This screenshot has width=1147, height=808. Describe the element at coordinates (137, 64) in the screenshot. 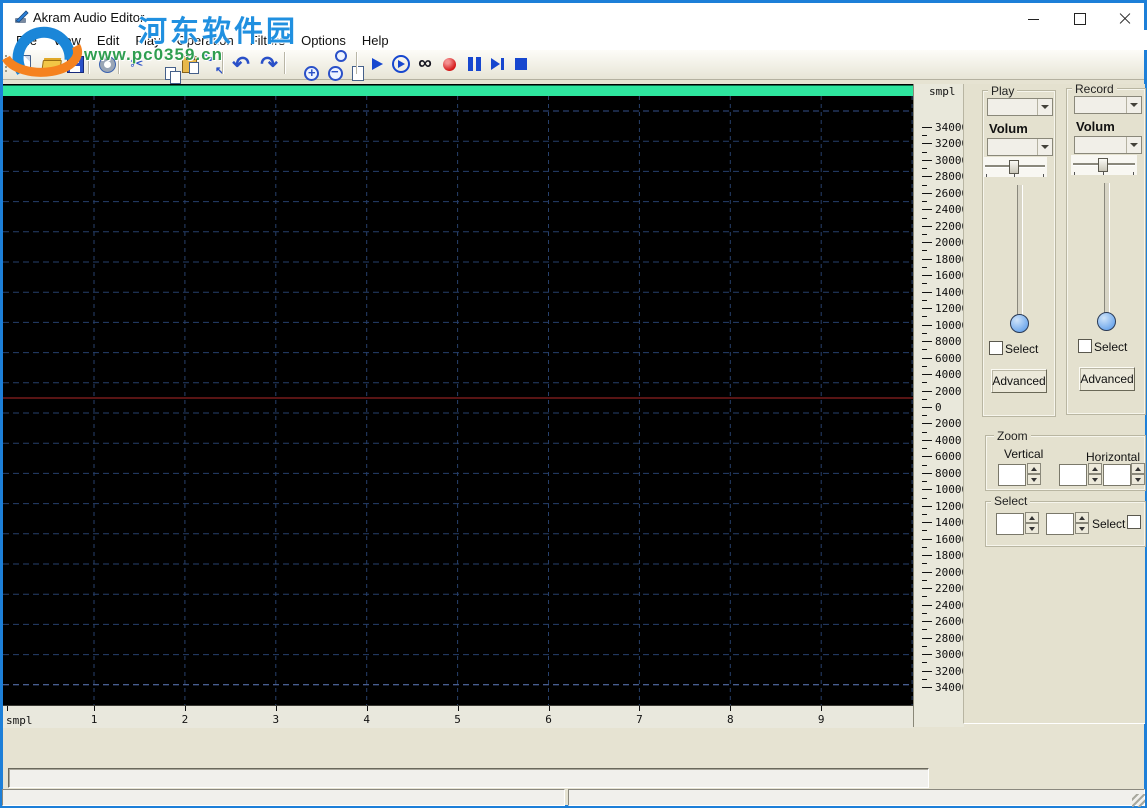

I see `cut-icon` at that location.